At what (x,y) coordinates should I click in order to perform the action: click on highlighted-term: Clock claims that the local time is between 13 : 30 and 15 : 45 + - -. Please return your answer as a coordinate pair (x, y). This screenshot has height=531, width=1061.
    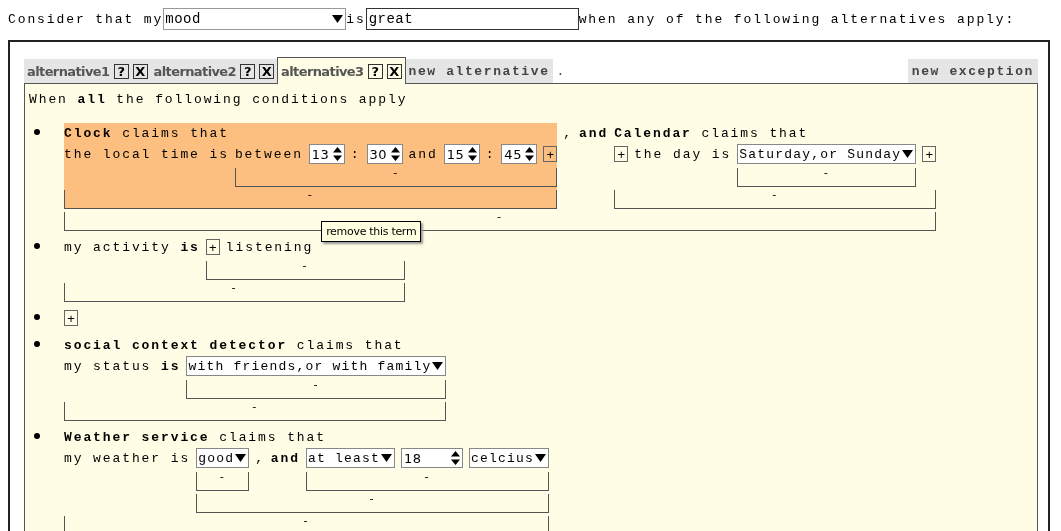
    Looking at the image, I should click on (311, 166).